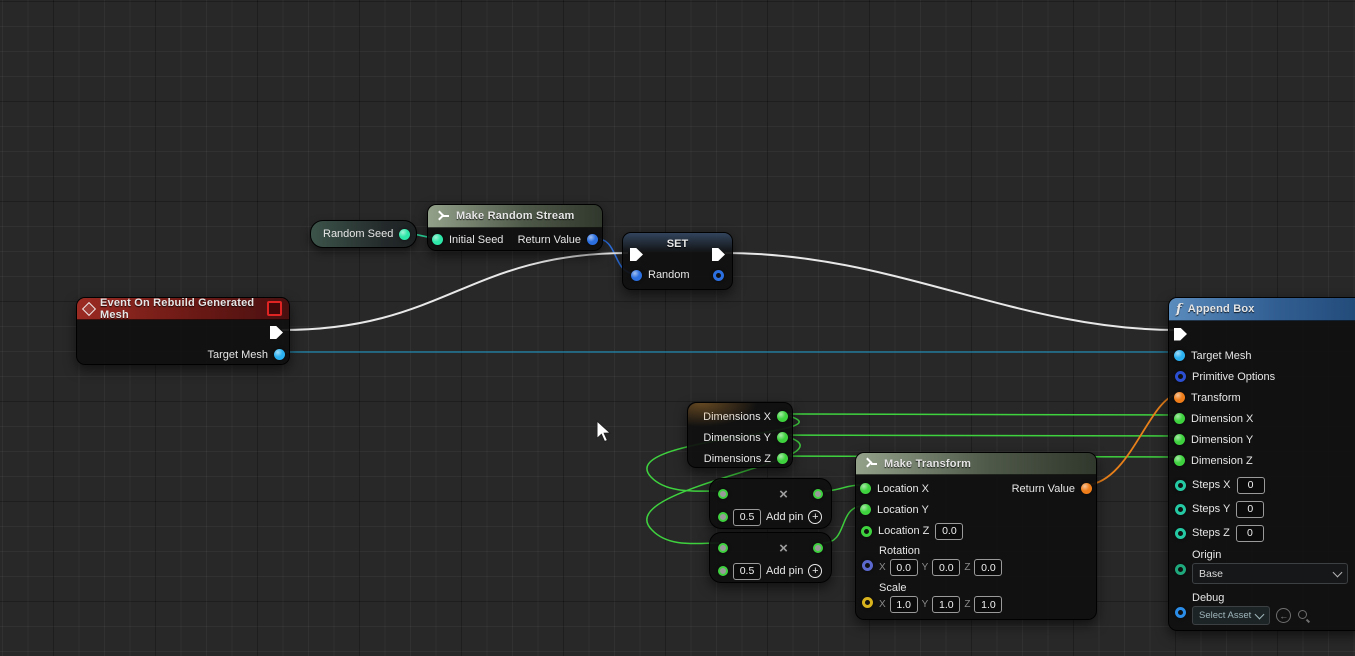 The height and width of the screenshot is (656, 1355). What do you see at coordinates (1225, 615) in the screenshot?
I see `debug-selected-value: Select Asset` at bounding box center [1225, 615].